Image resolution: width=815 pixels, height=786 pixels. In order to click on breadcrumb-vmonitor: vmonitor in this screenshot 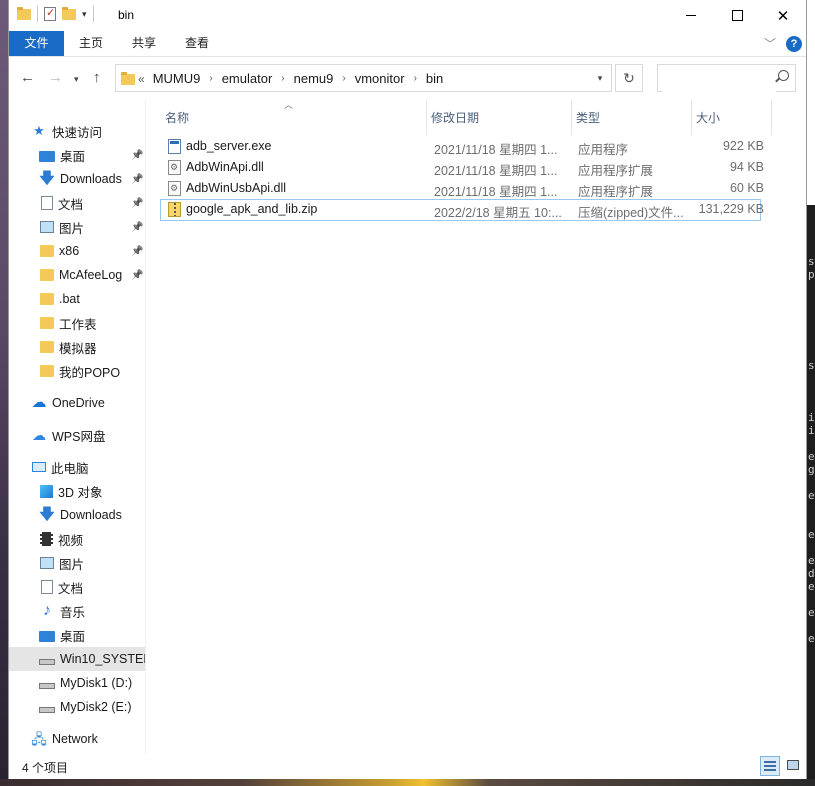, I will do `click(380, 78)`.